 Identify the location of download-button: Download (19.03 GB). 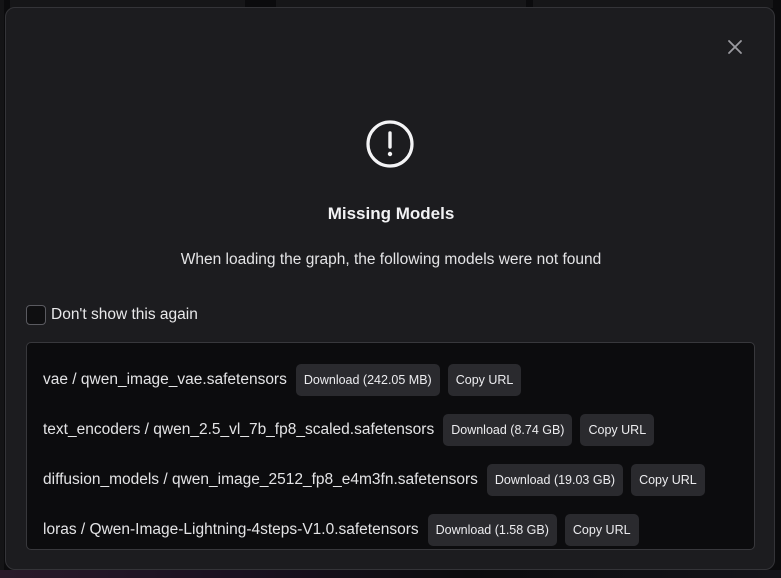
(555, 480).